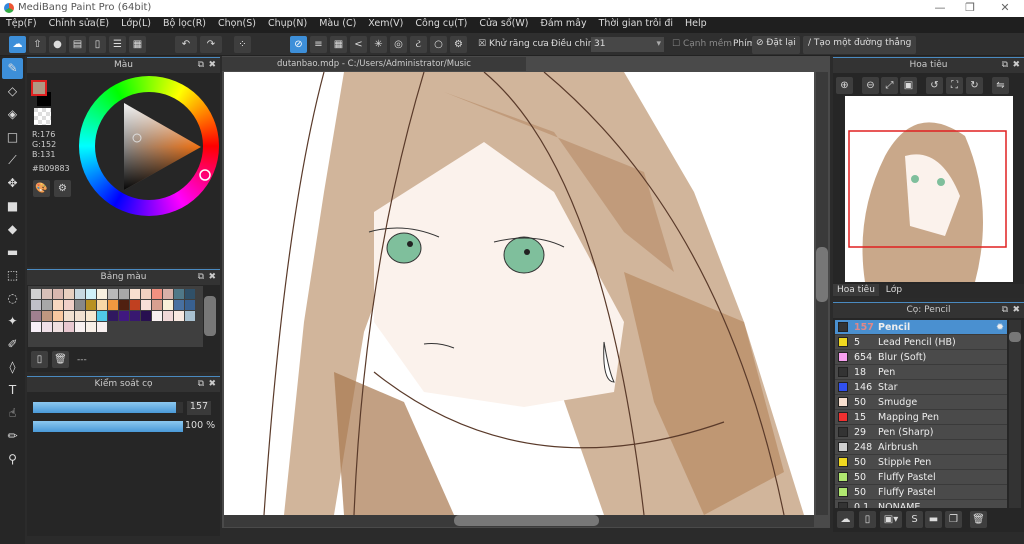  Describe the element at coordinates (921, 387) in the screenshot. I see `brush-item: 146 Star` at that location.